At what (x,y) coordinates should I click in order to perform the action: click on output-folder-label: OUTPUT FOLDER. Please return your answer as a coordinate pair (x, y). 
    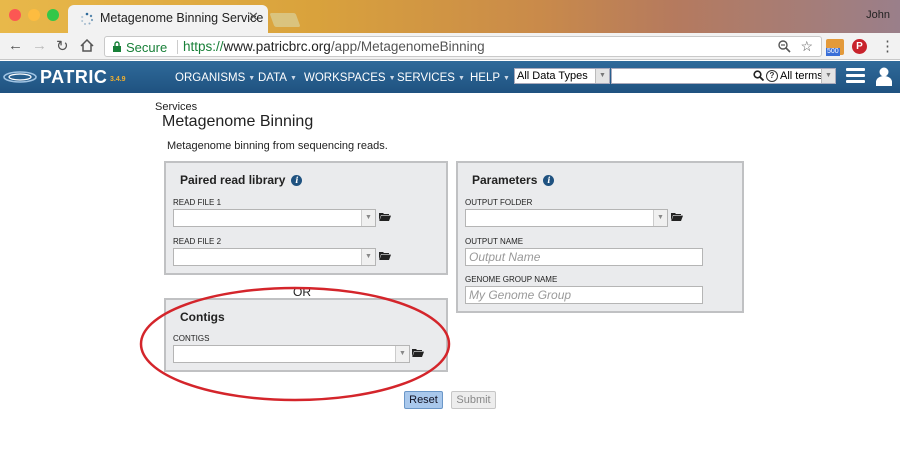
    Looking at the image, I should click on (499, 202).